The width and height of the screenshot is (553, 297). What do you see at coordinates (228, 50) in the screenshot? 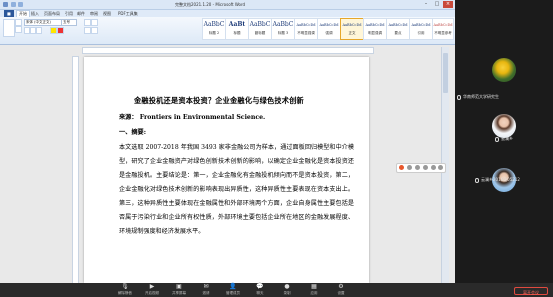
I see `horizontal-ruler` at bounding box center [228, 50].